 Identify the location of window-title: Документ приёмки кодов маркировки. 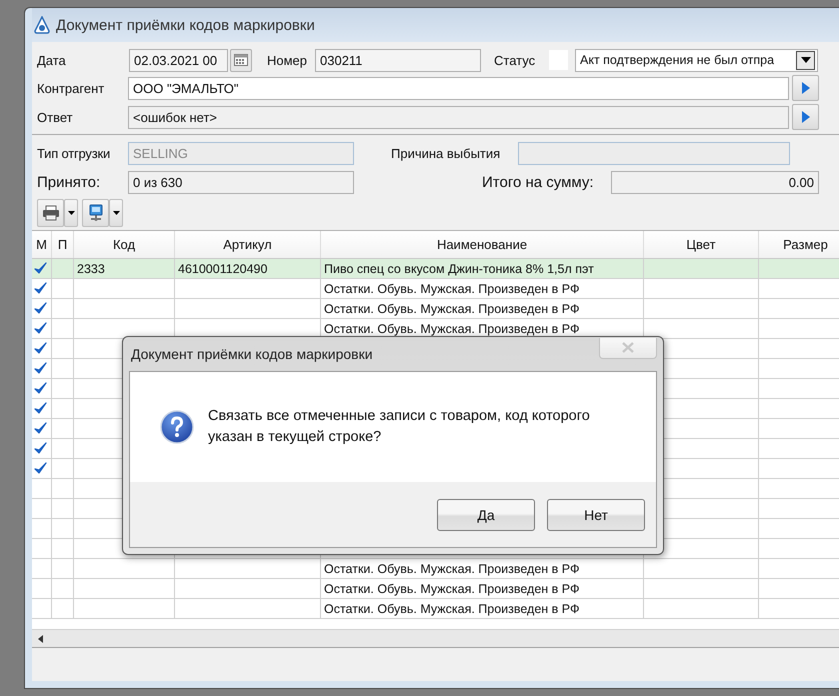
(185, 25).